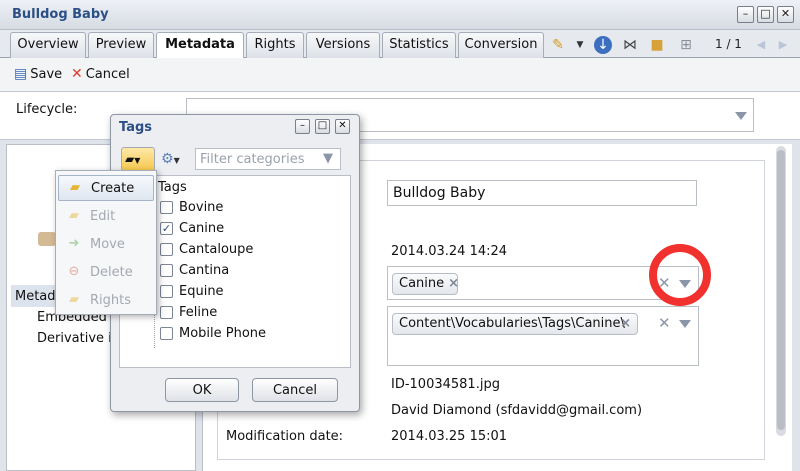 This screenshot has width=800, height=471. Describe the element at coordinates (728, 44) in the screenshot. I see `page-indicator: 1 / 1` at that location.